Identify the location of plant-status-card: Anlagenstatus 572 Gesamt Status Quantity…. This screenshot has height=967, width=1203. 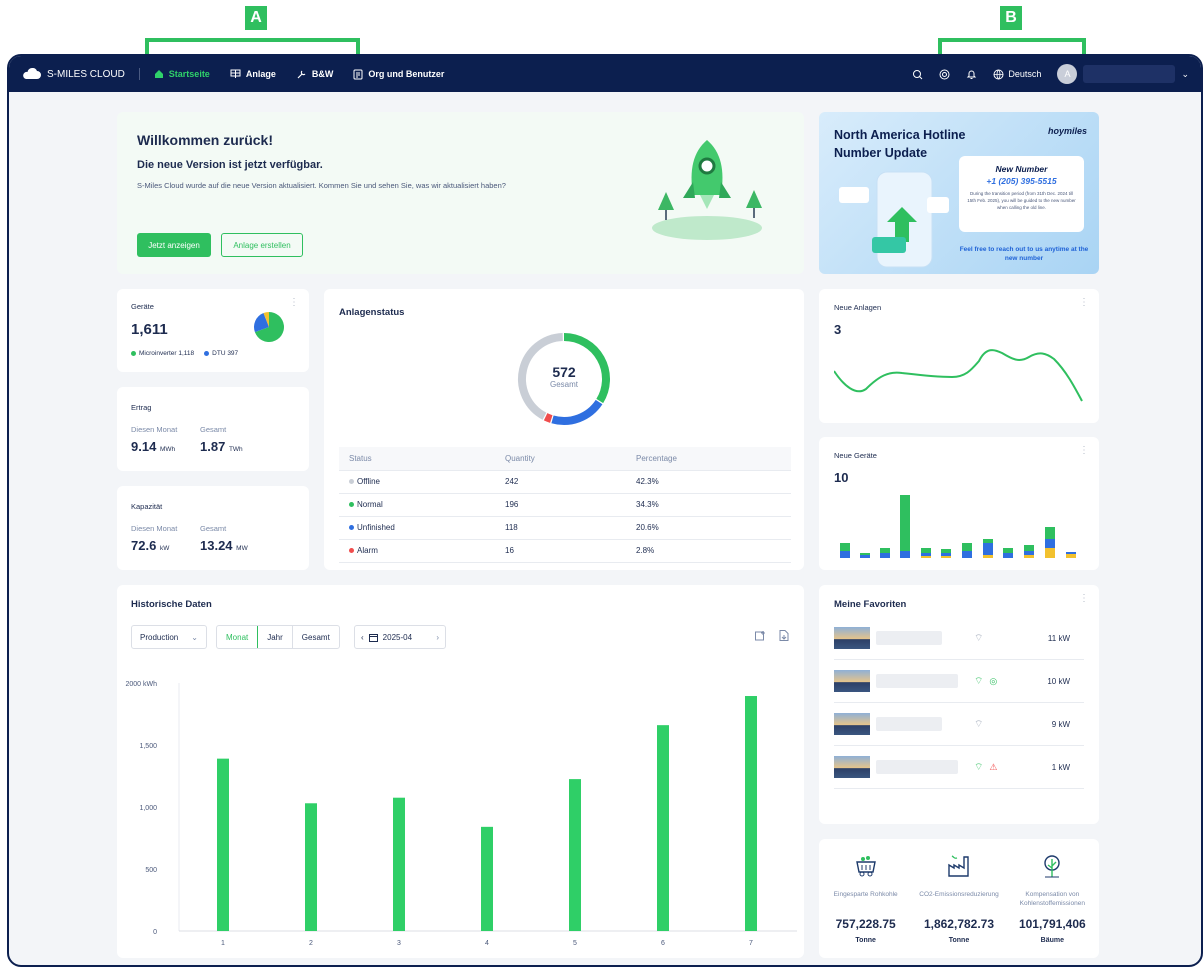
(564, 429).